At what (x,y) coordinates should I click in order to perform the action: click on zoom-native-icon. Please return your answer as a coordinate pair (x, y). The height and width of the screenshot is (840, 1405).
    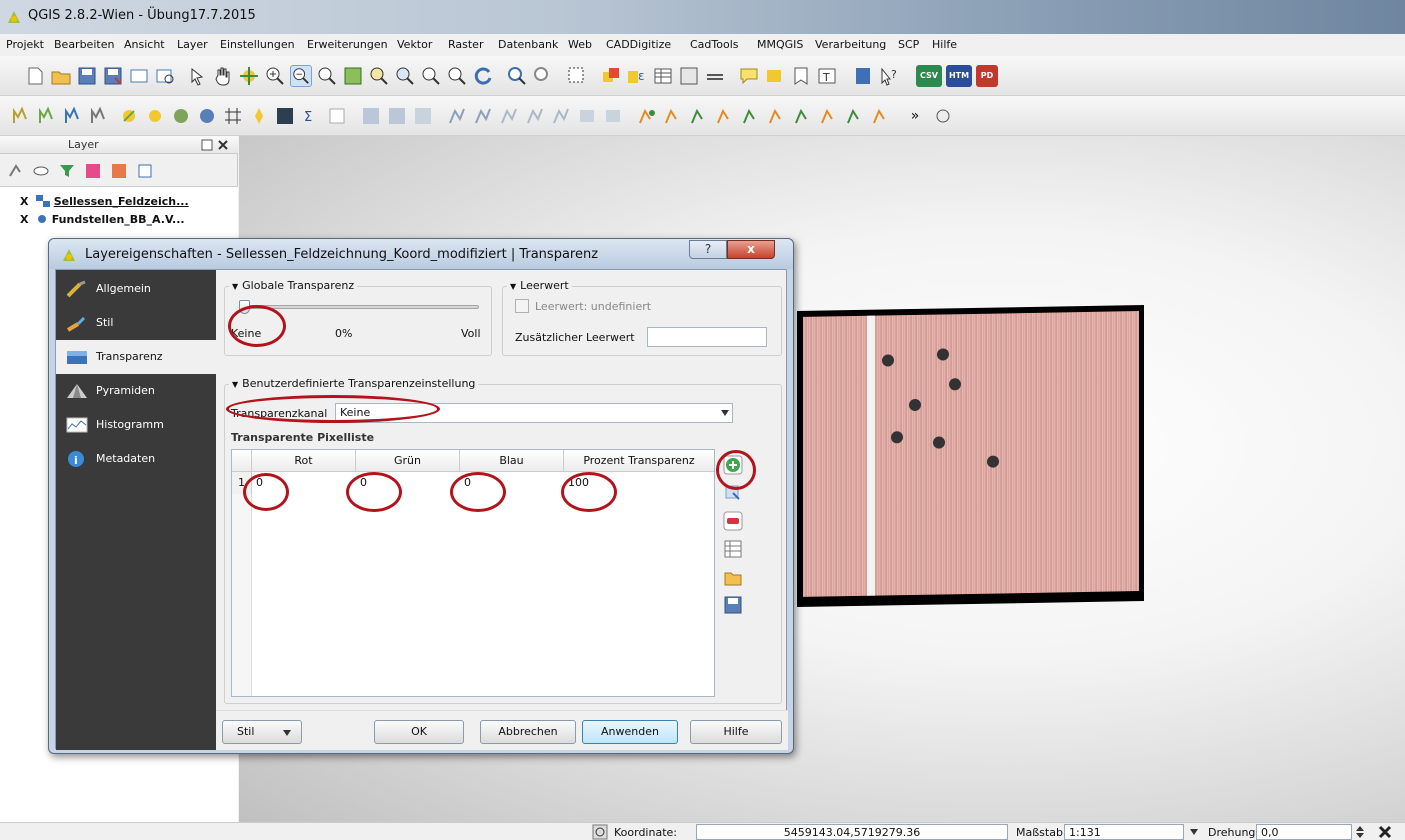
    Looking at the image, I should click on (327, 76).